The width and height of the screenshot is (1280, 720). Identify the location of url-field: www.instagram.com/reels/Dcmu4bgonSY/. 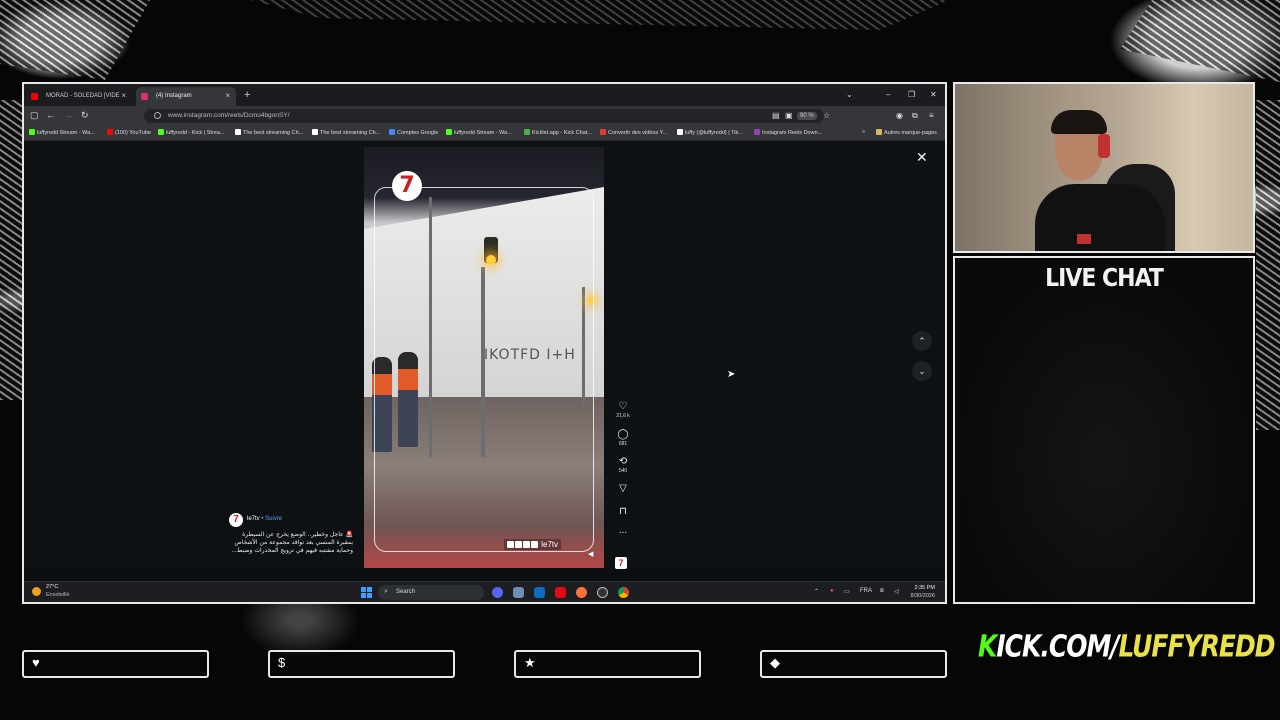
(484, 116).